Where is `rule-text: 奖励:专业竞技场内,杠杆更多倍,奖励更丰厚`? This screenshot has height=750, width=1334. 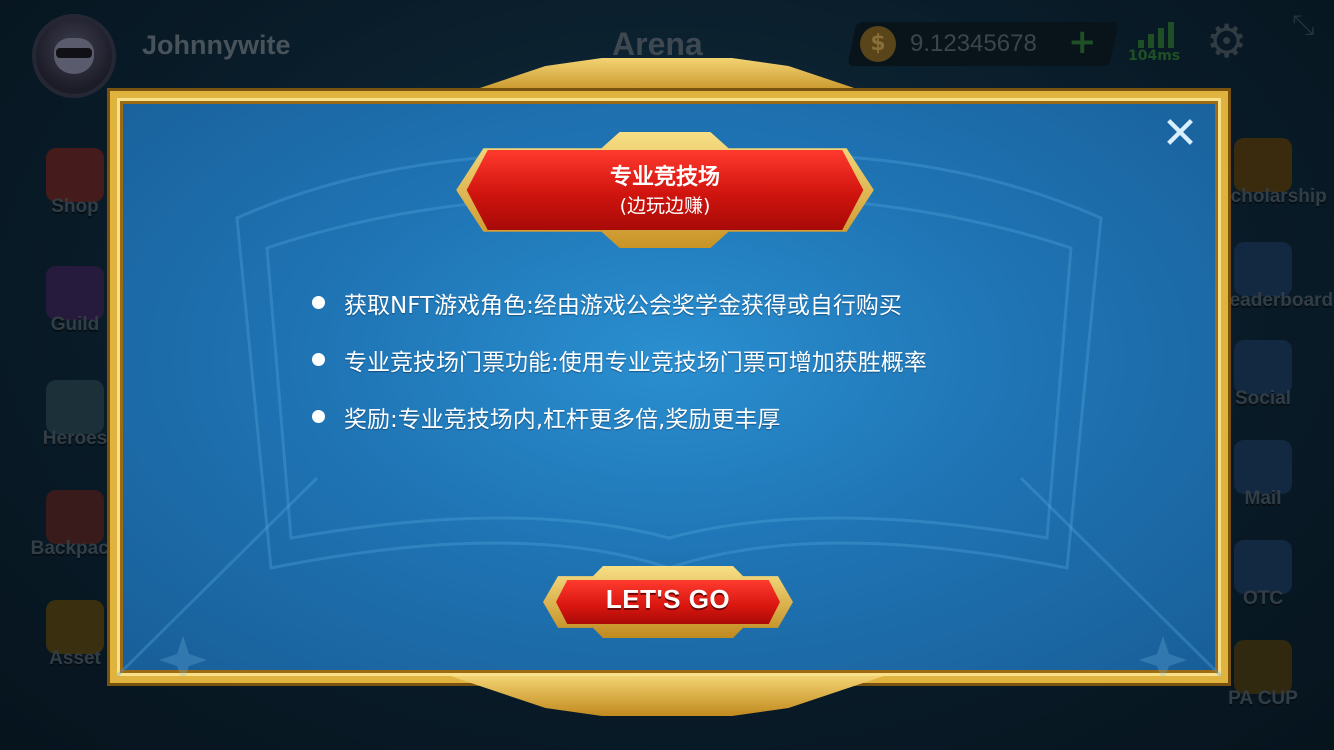 rule-text: 奖励:专业竞技场内,杠杆更多倍,奖励更丰厚 is located at coordinates (562, 420).